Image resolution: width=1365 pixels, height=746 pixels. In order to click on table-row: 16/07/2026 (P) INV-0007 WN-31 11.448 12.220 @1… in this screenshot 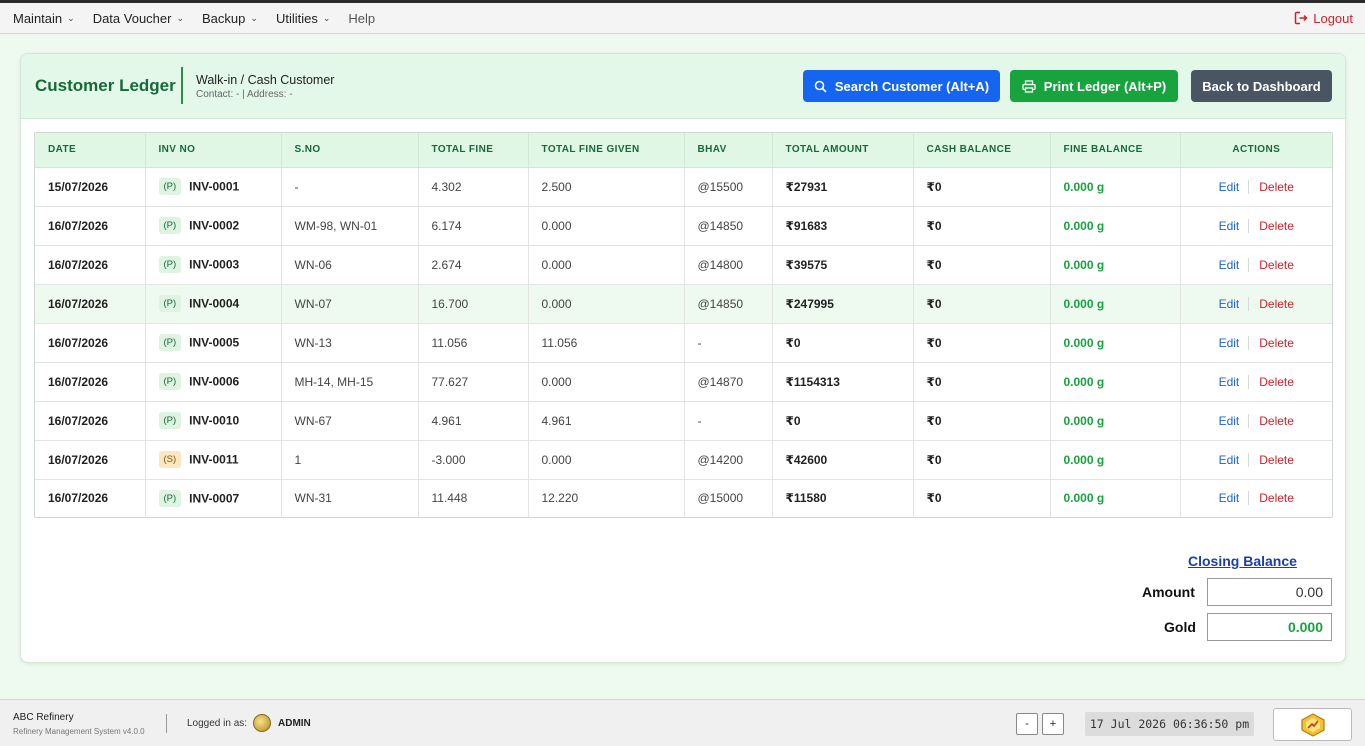, I will do `click(683, 498)`.